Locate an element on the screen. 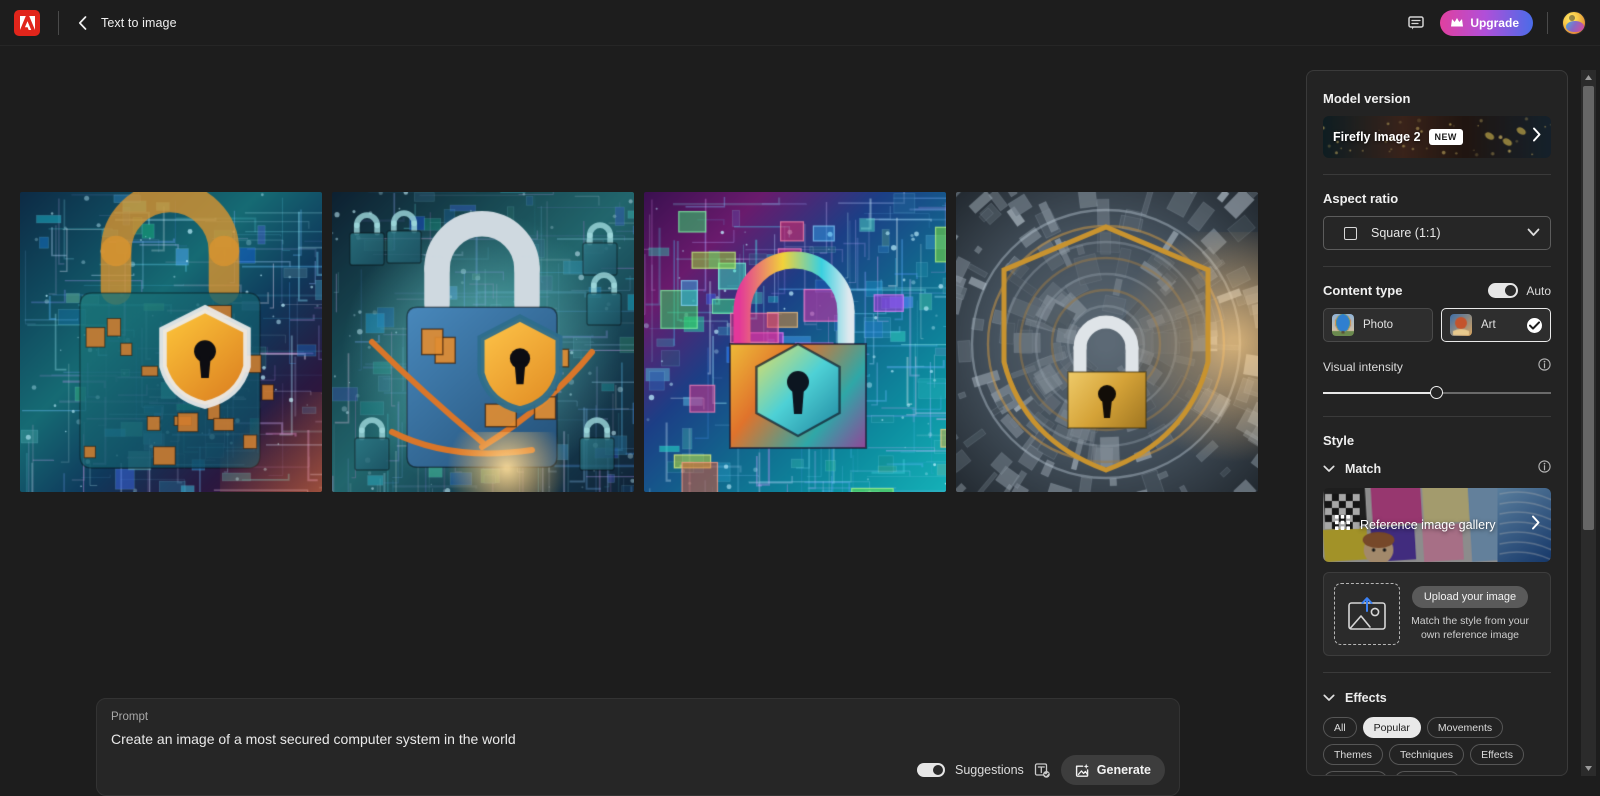 This screenshot has width=1600, height=796. adobe-a-glyph is located at coordinates (27, 22).